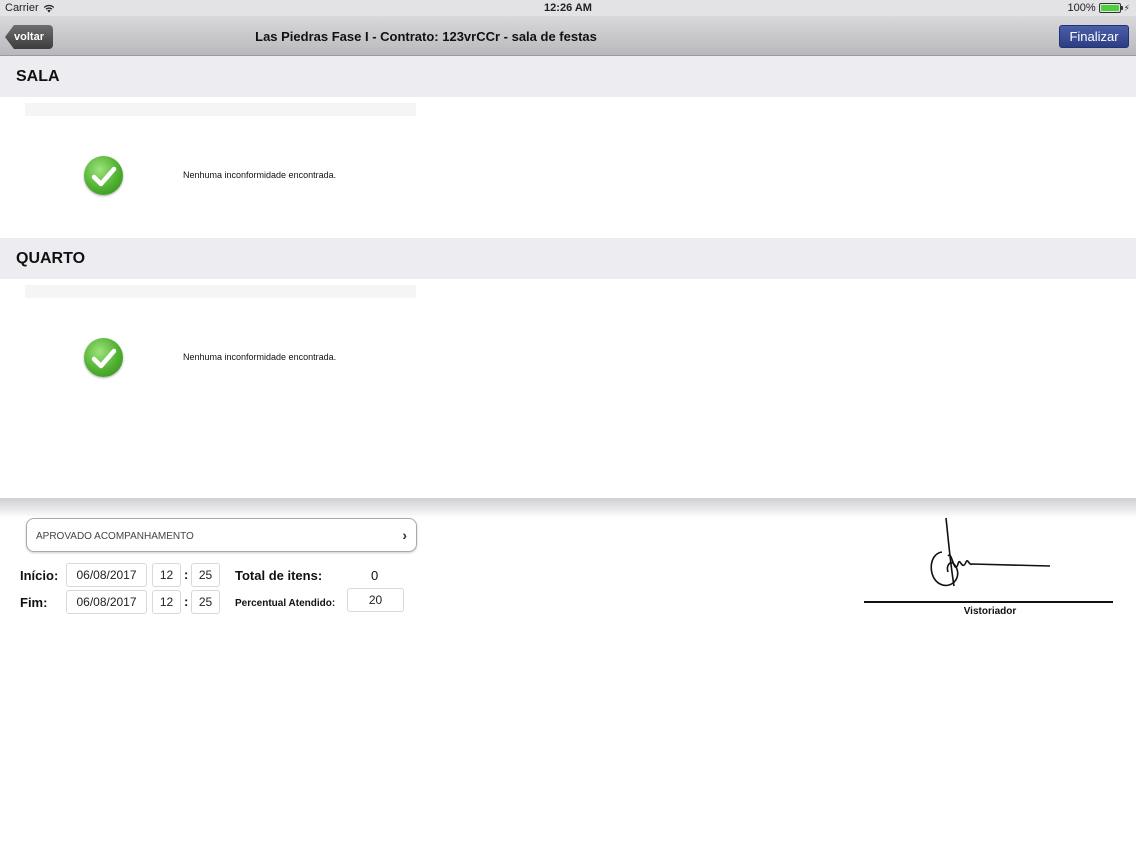  I want to click on battery-icon, so click(1110, 8).